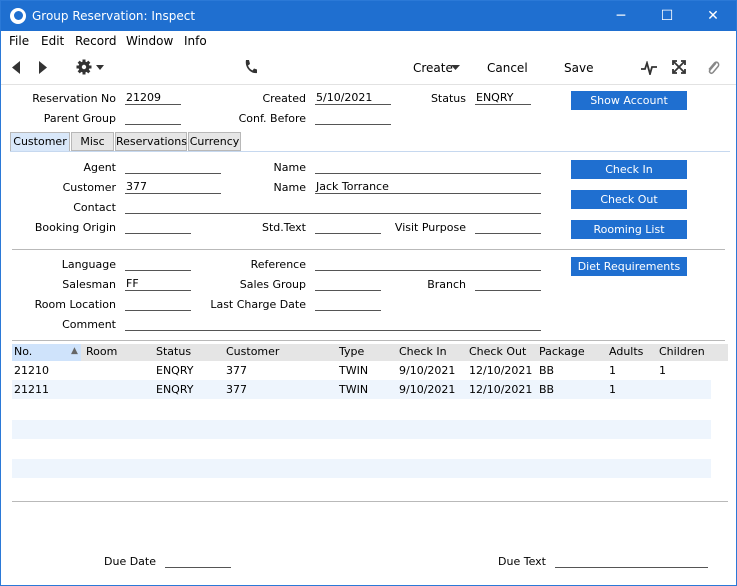  Describe the element at coordinates (353, 98) in the screenshot. I see `created-field: 5/10/2021` at that location.